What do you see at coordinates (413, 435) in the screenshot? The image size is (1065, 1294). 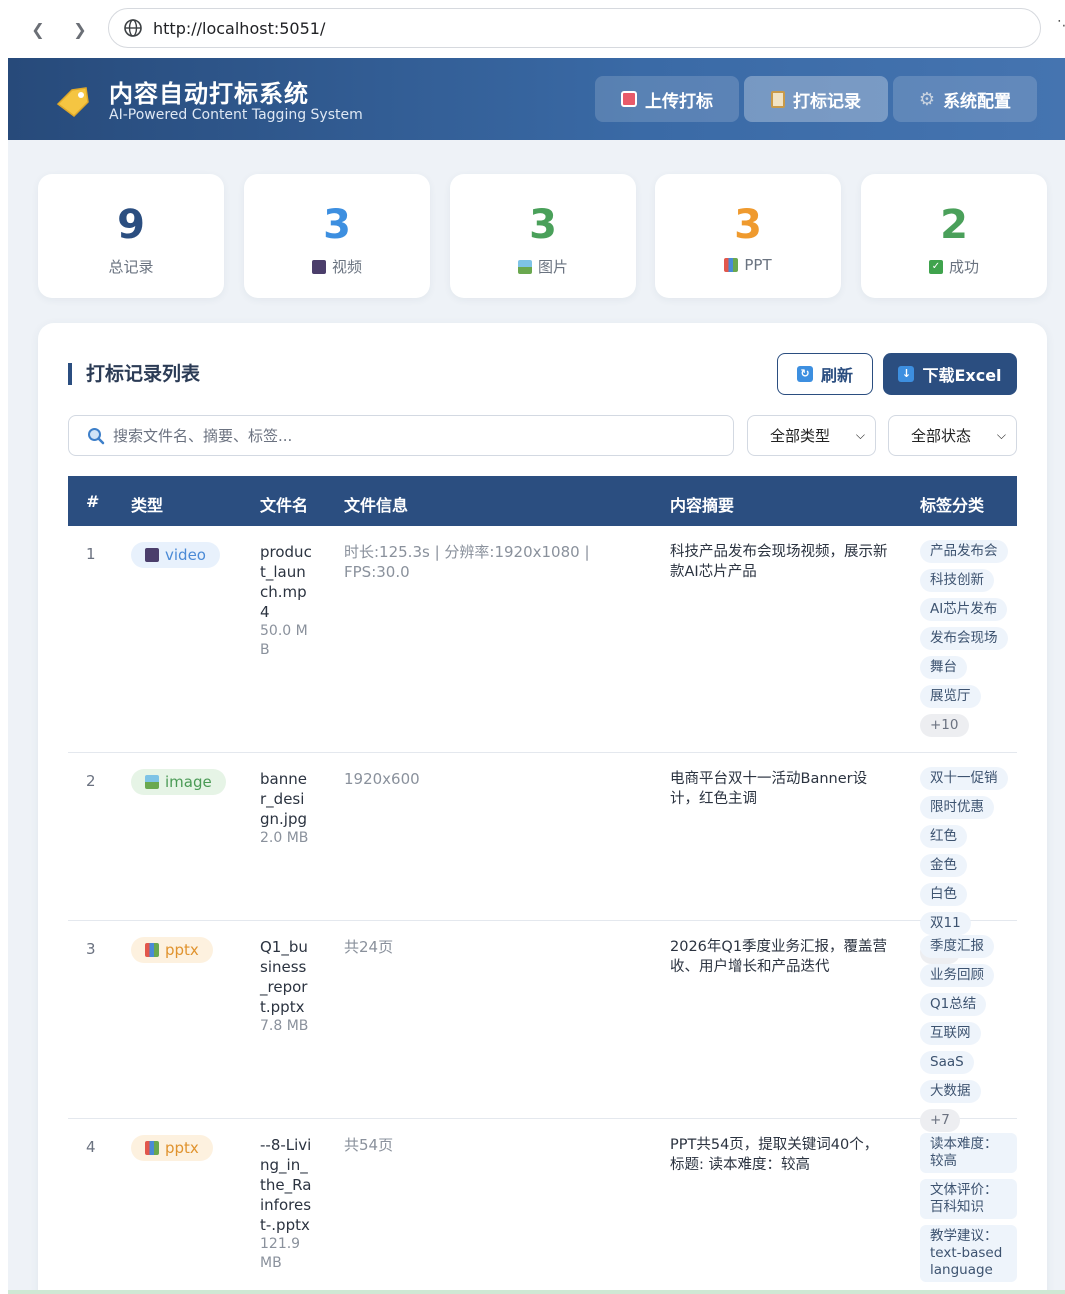 I see `search-input` at bounding box center [413, 435].